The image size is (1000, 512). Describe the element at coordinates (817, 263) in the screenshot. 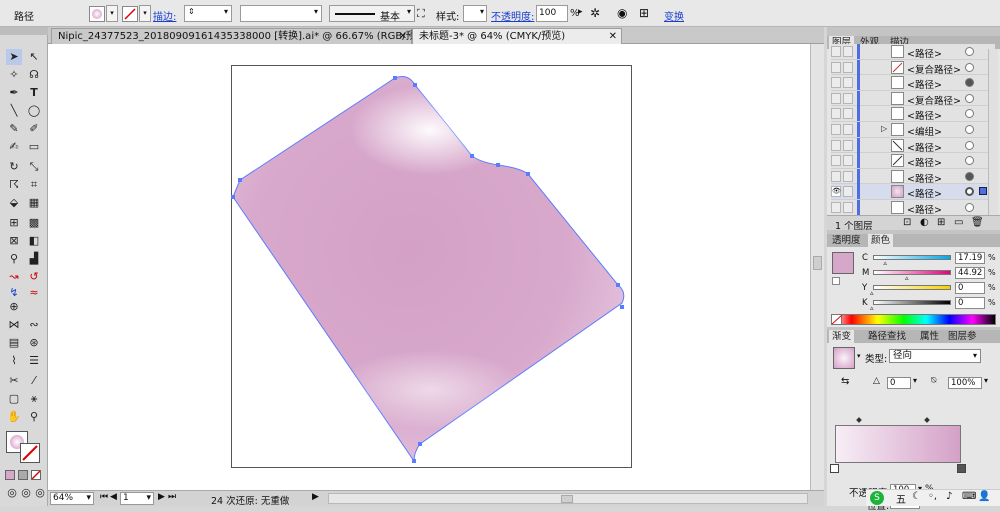

I see `scrollbar-thumb` at that location.